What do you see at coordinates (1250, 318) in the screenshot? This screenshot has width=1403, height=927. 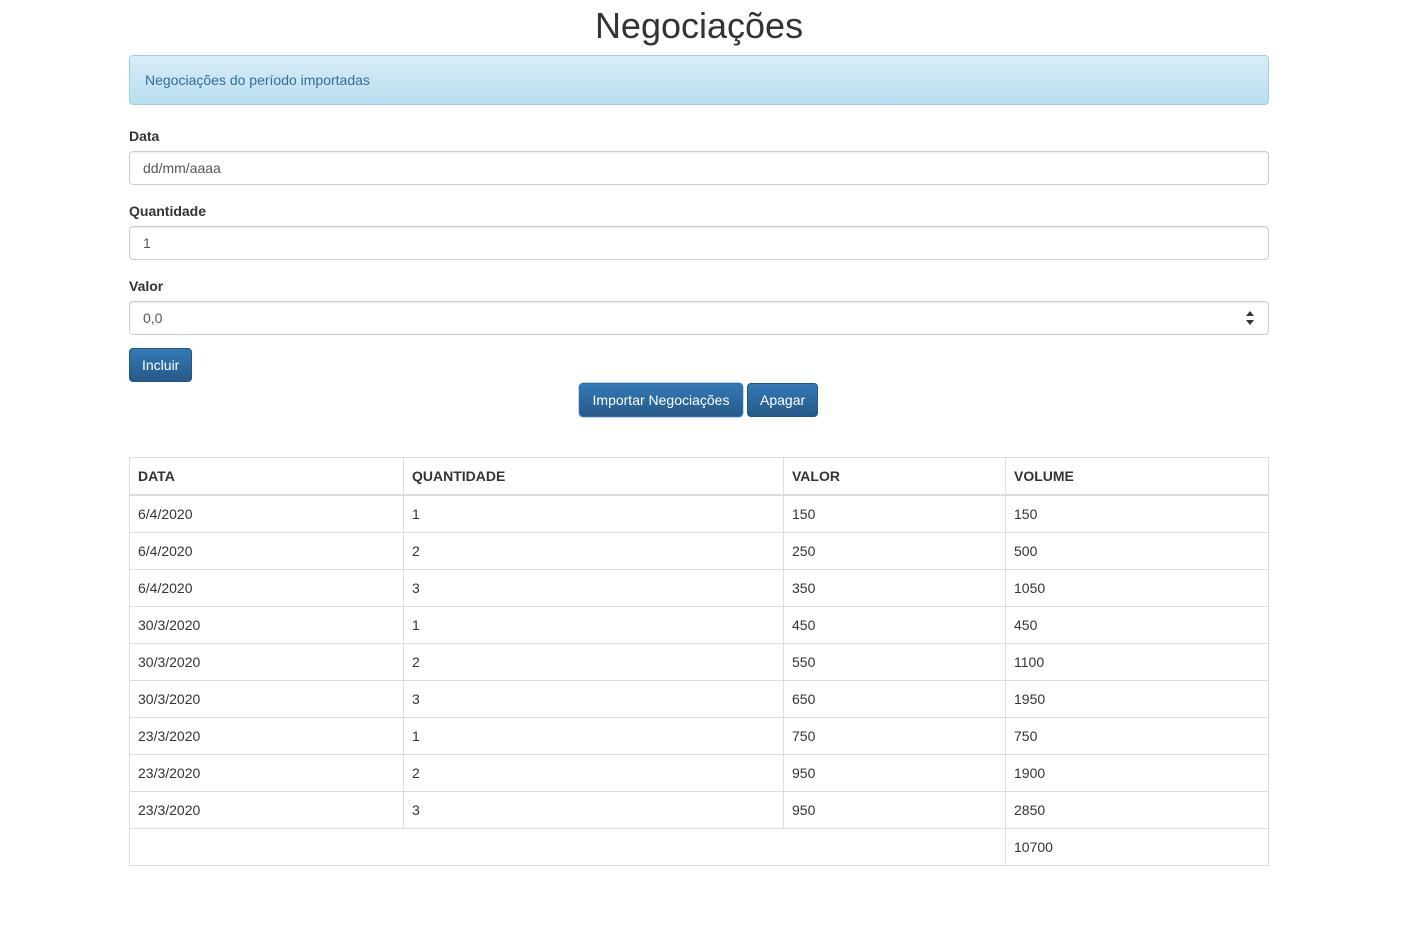 I see `number-spinner-icon` at bounding box center [1250, 318].